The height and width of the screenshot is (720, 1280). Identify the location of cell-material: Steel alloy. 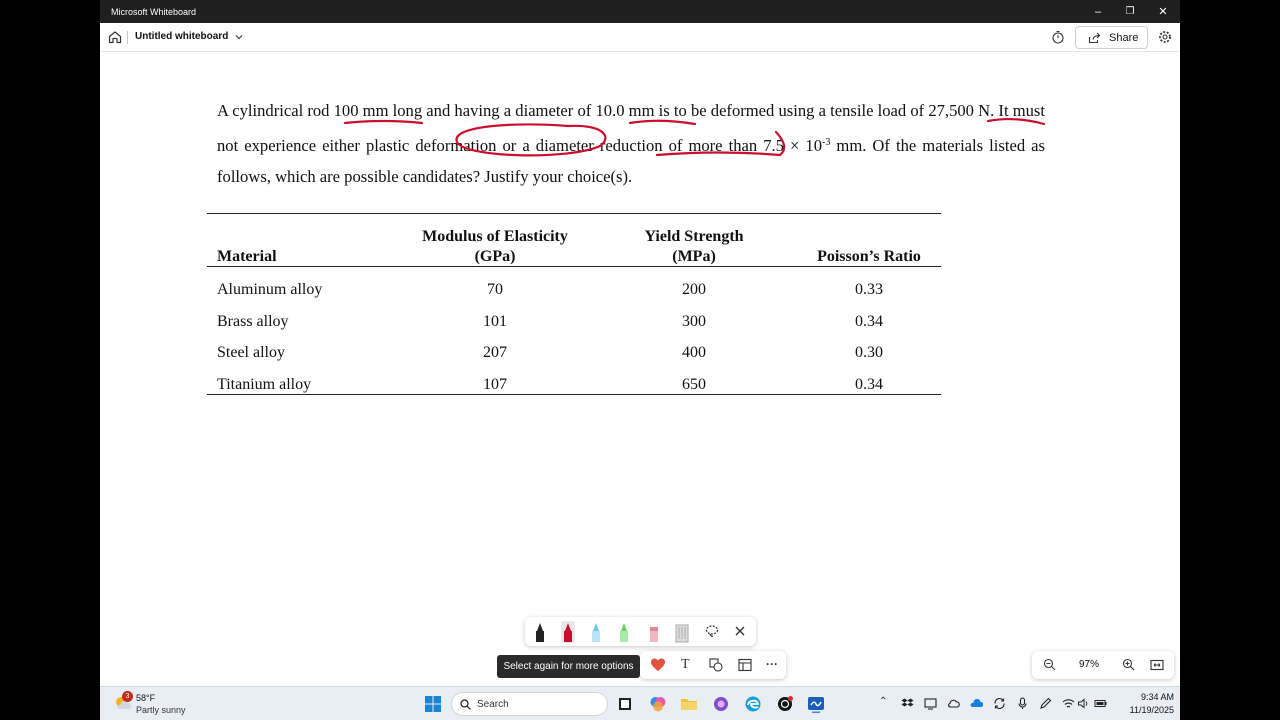
(251, 352).